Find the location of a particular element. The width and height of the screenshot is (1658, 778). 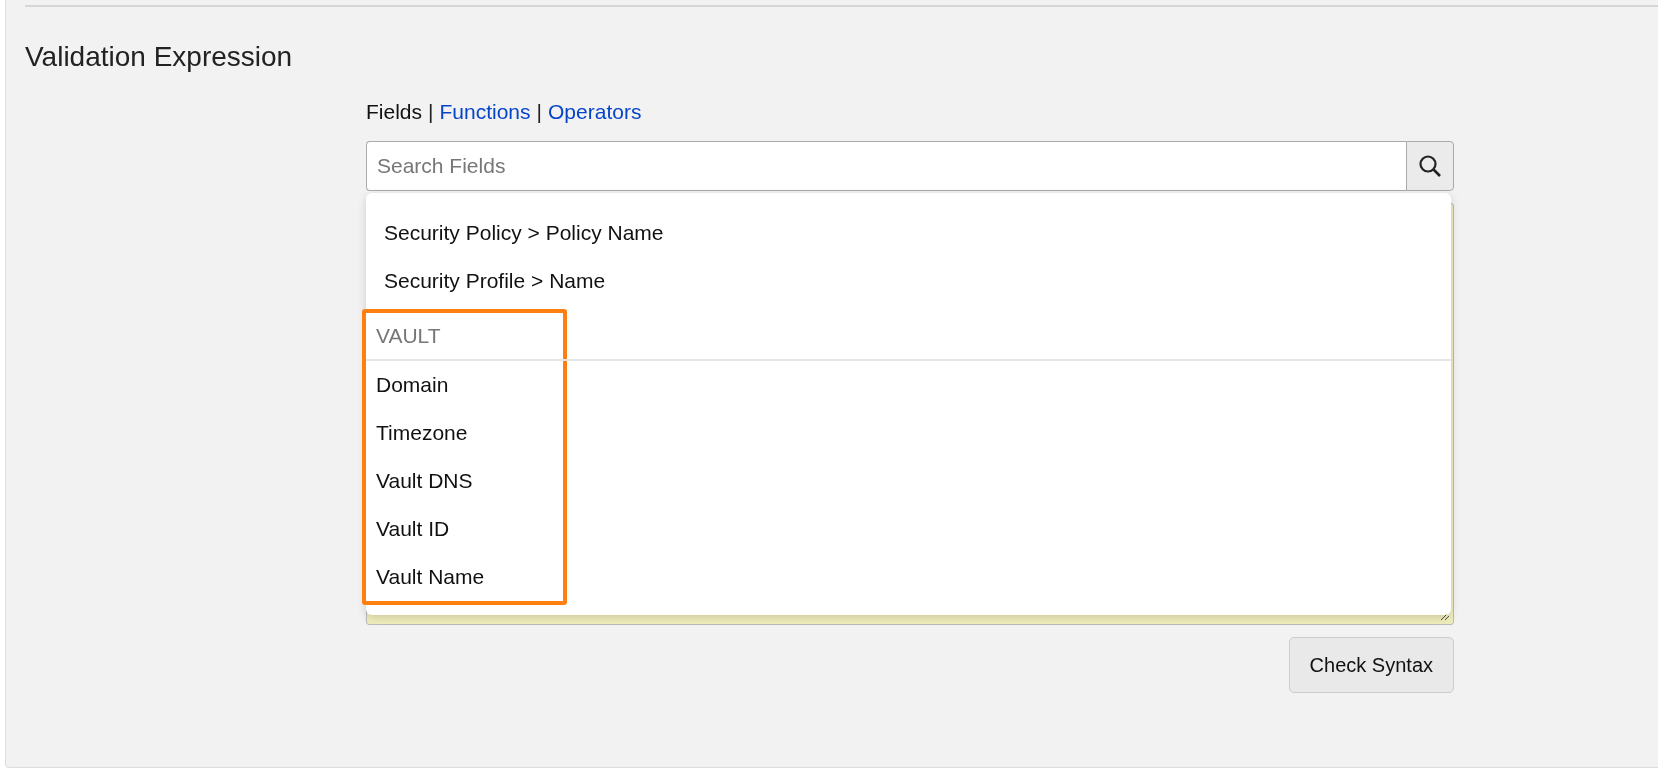

search-icon is located at coordinates (1430, 166).